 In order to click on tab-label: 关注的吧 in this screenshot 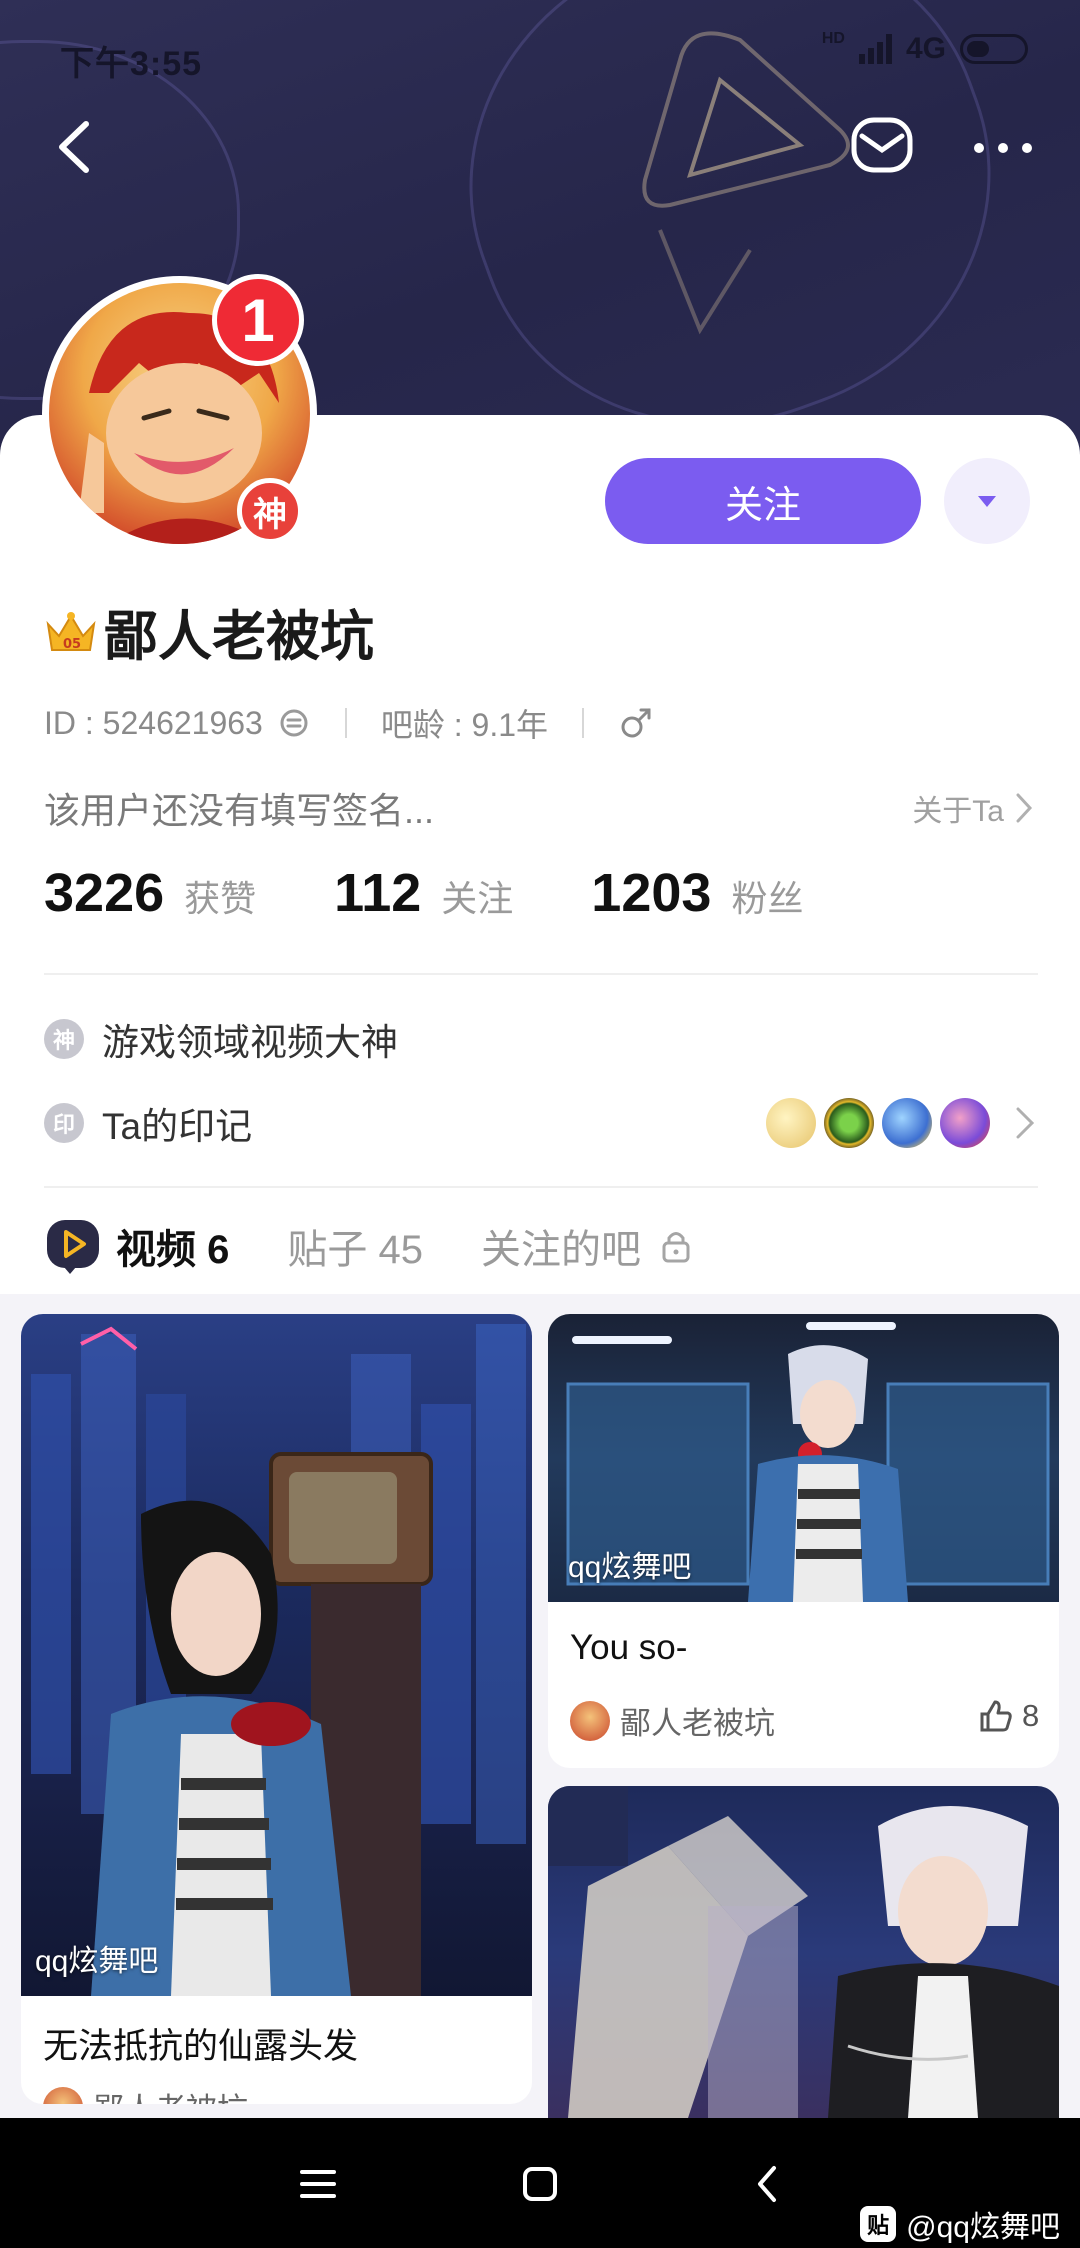, I will do `click(560, 1250)`.